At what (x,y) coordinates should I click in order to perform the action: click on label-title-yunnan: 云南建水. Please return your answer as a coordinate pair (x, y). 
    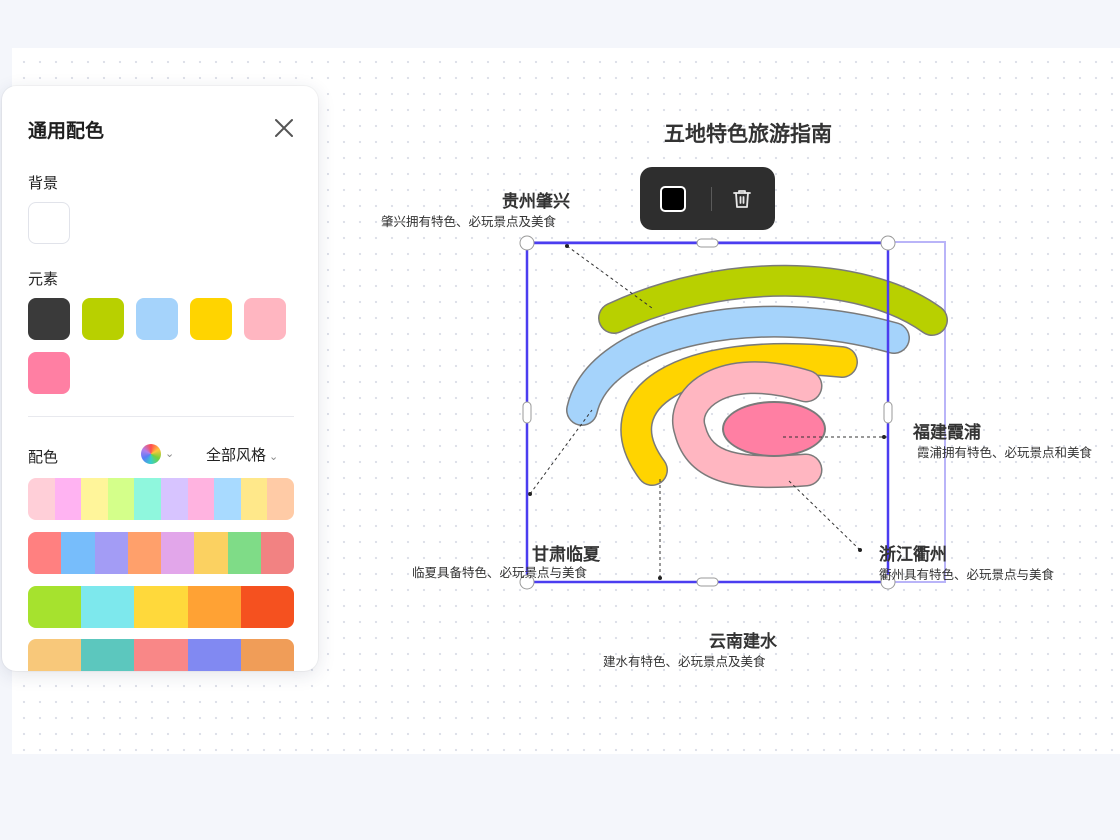
    Looking at the image, I should click on (743, 642).